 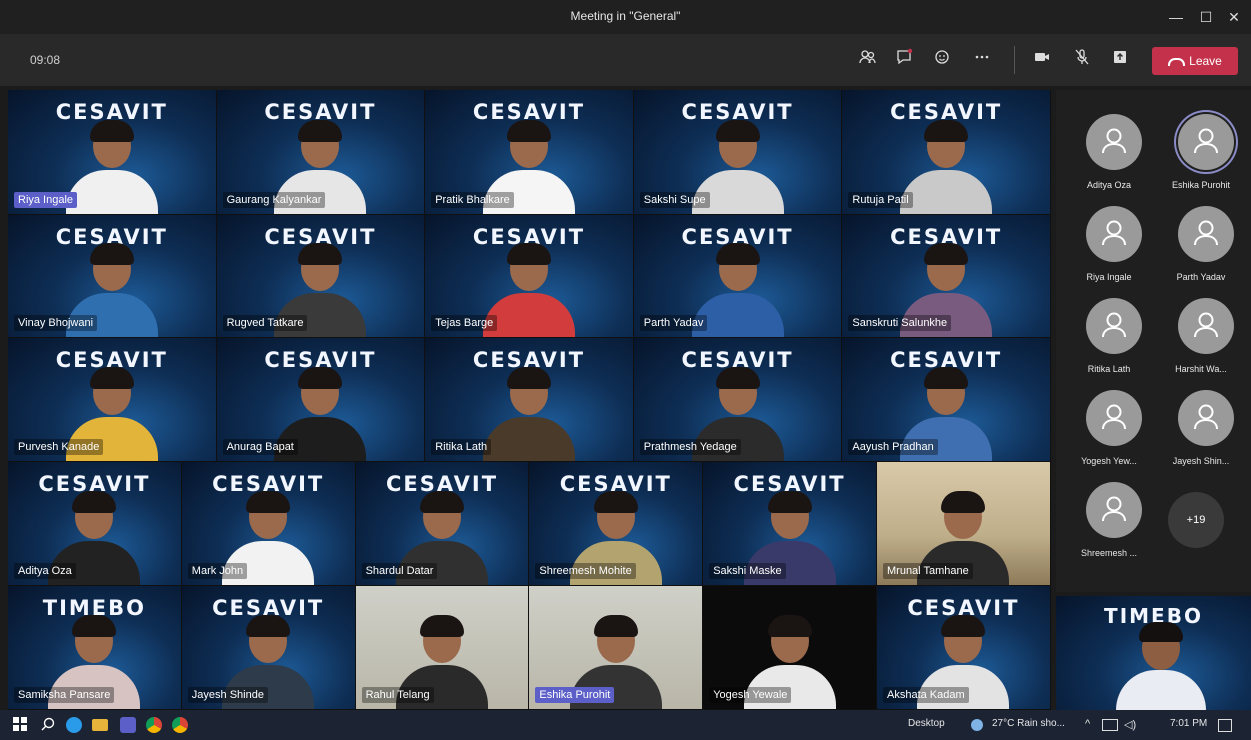 I want to click on desktop-toolbar: Desktop, so click(x=926, y=723).